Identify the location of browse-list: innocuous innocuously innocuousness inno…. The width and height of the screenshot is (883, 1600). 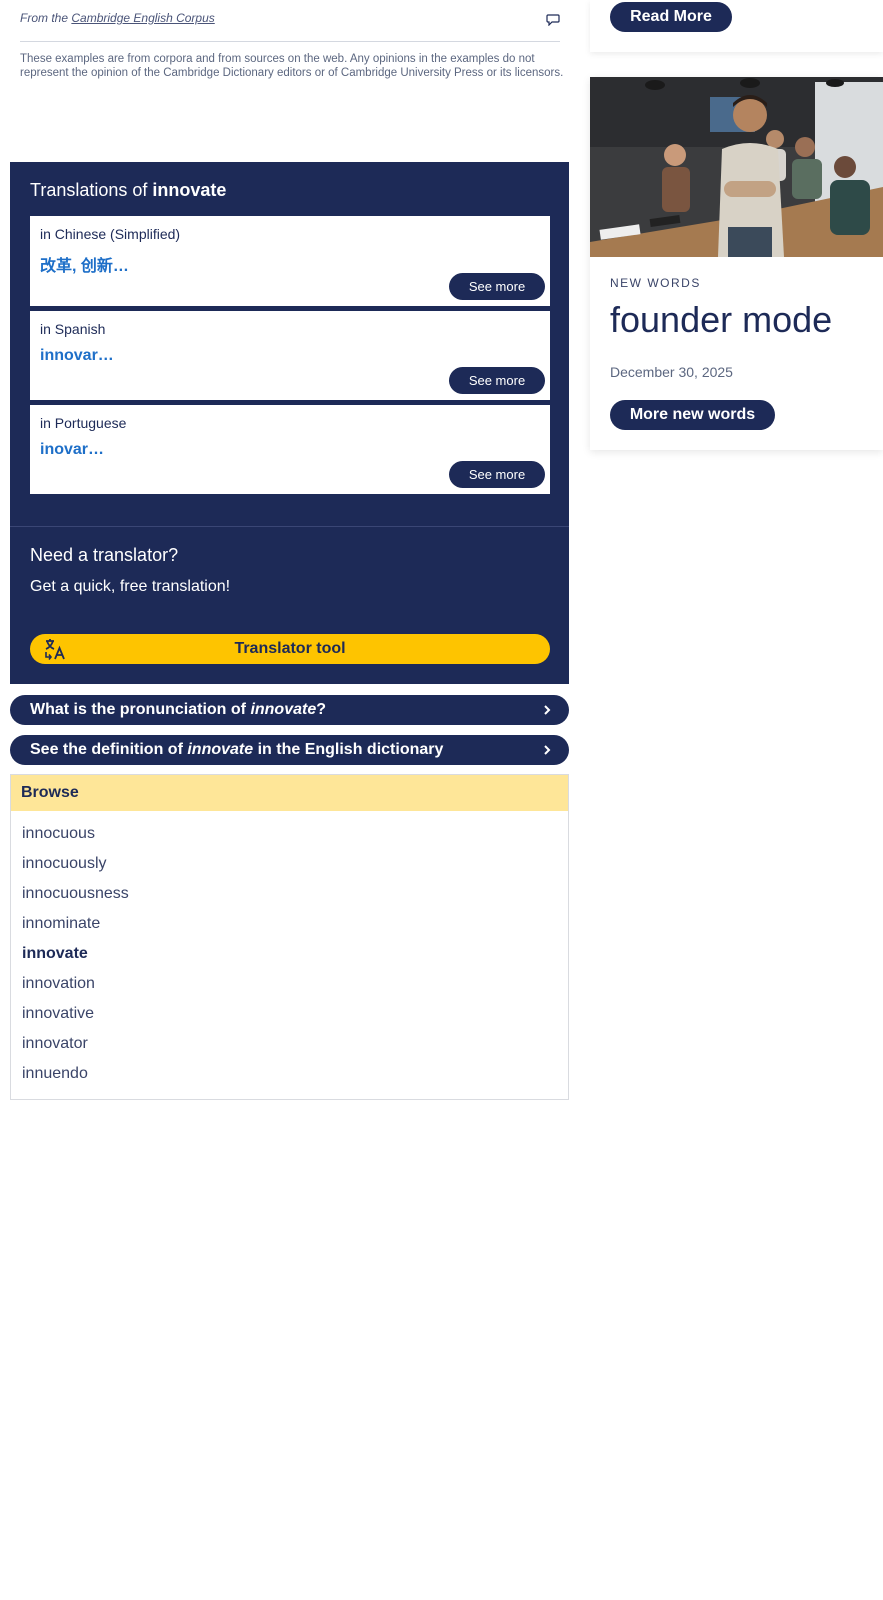
(75, 954).